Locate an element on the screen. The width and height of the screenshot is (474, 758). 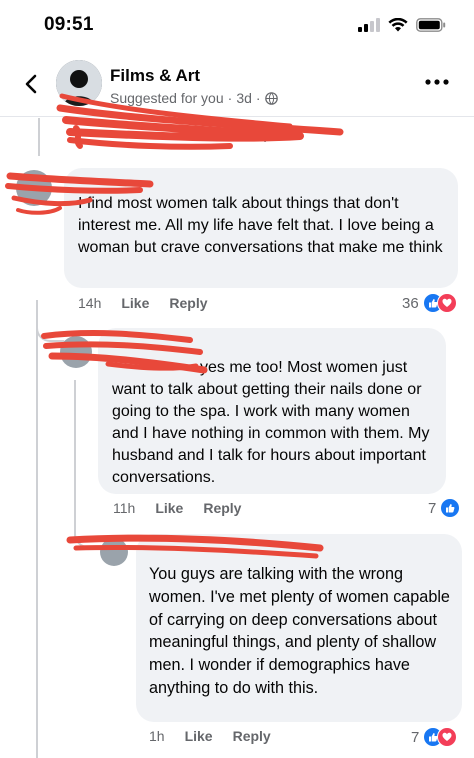
replies-label: replies is located at coordinates (272, 134).